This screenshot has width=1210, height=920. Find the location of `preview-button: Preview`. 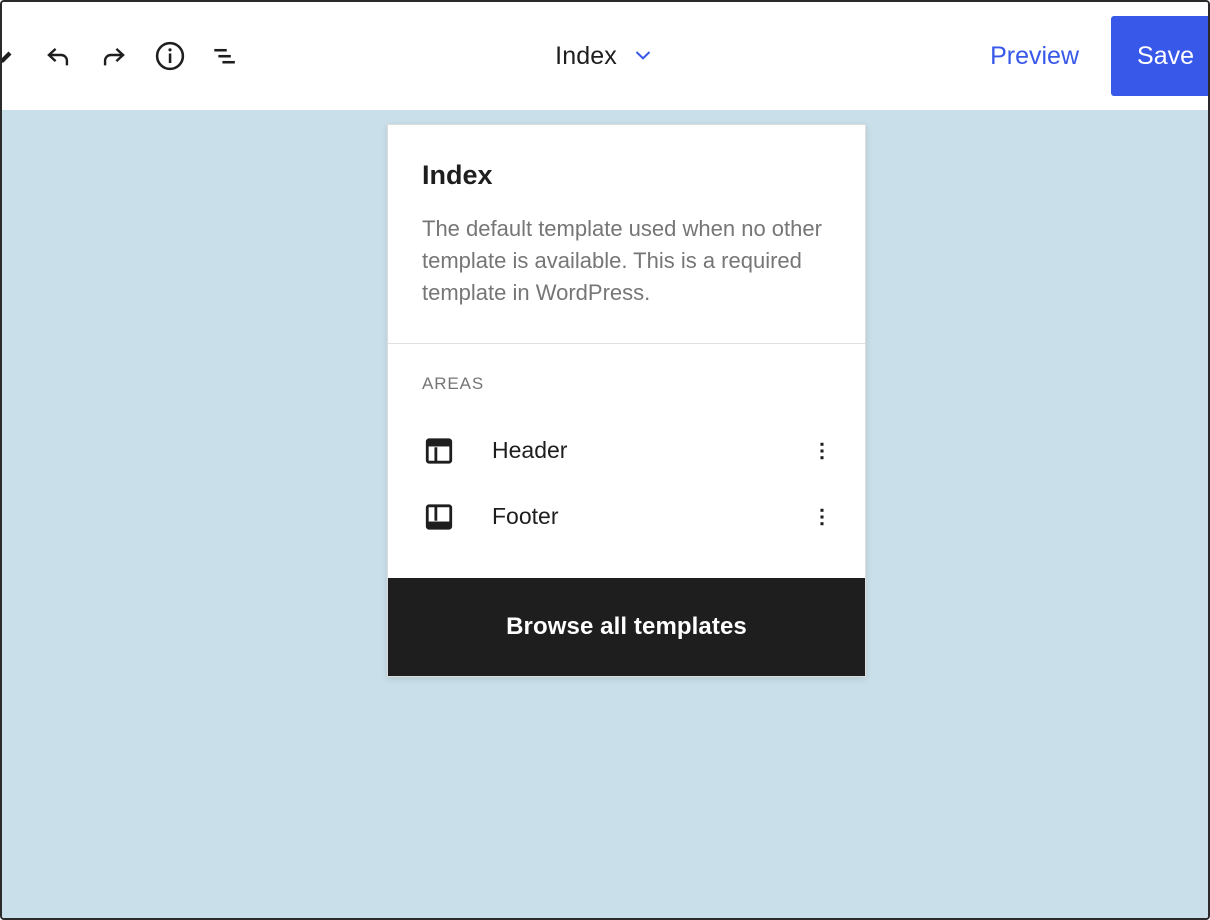

preview-button: Preview is located at coordinates (1034, 56).